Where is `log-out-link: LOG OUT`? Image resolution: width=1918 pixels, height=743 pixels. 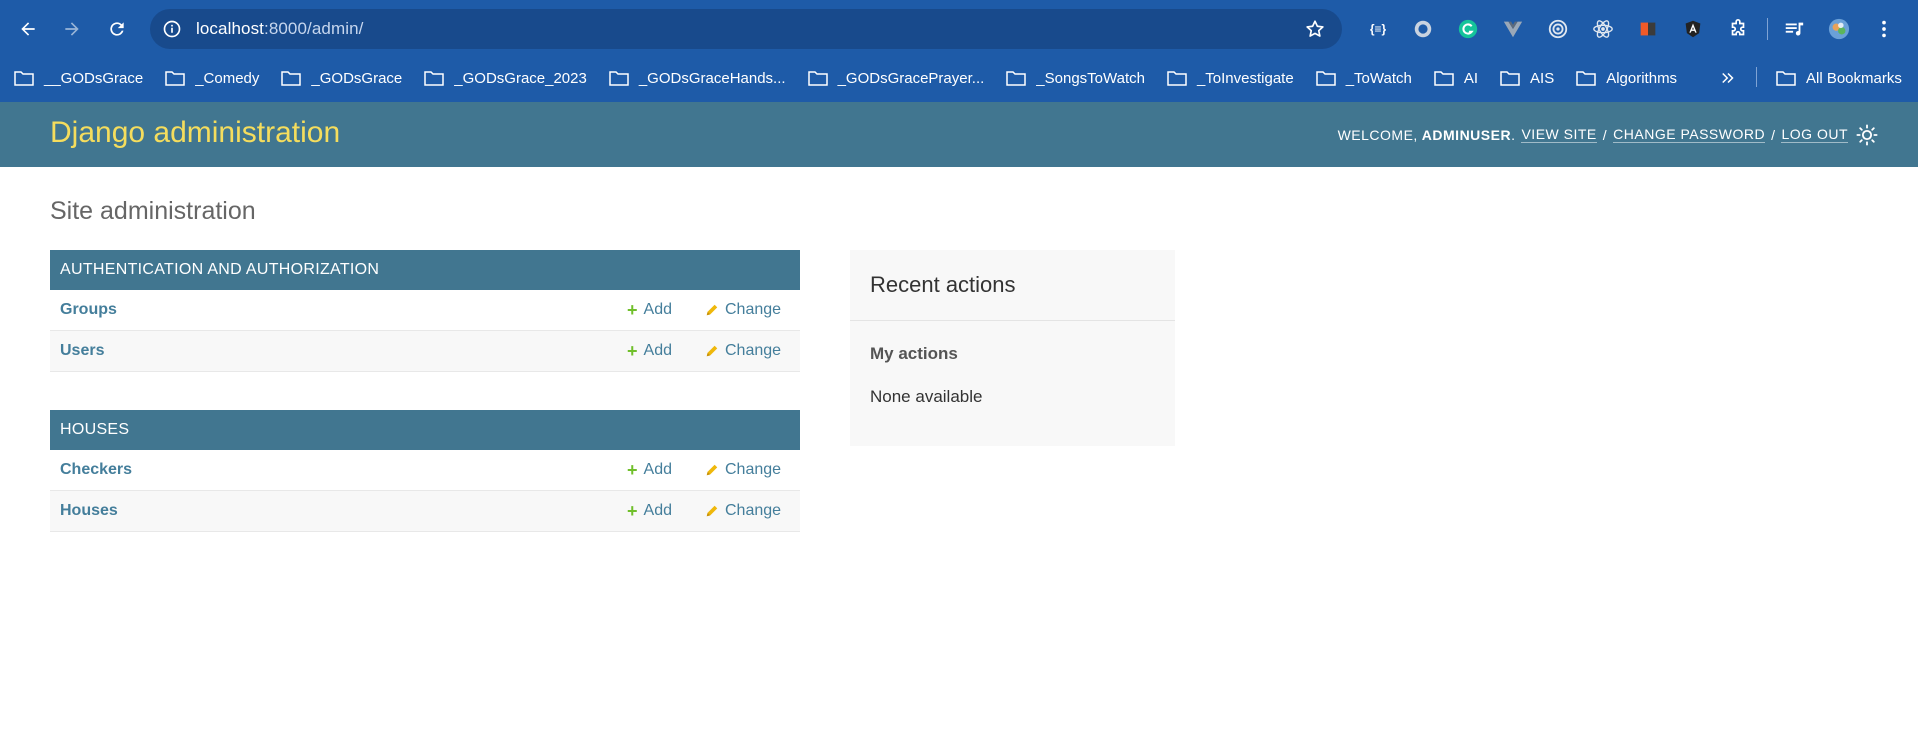
log-out-link: LOG OUT is located at coordinates (1814, 134).